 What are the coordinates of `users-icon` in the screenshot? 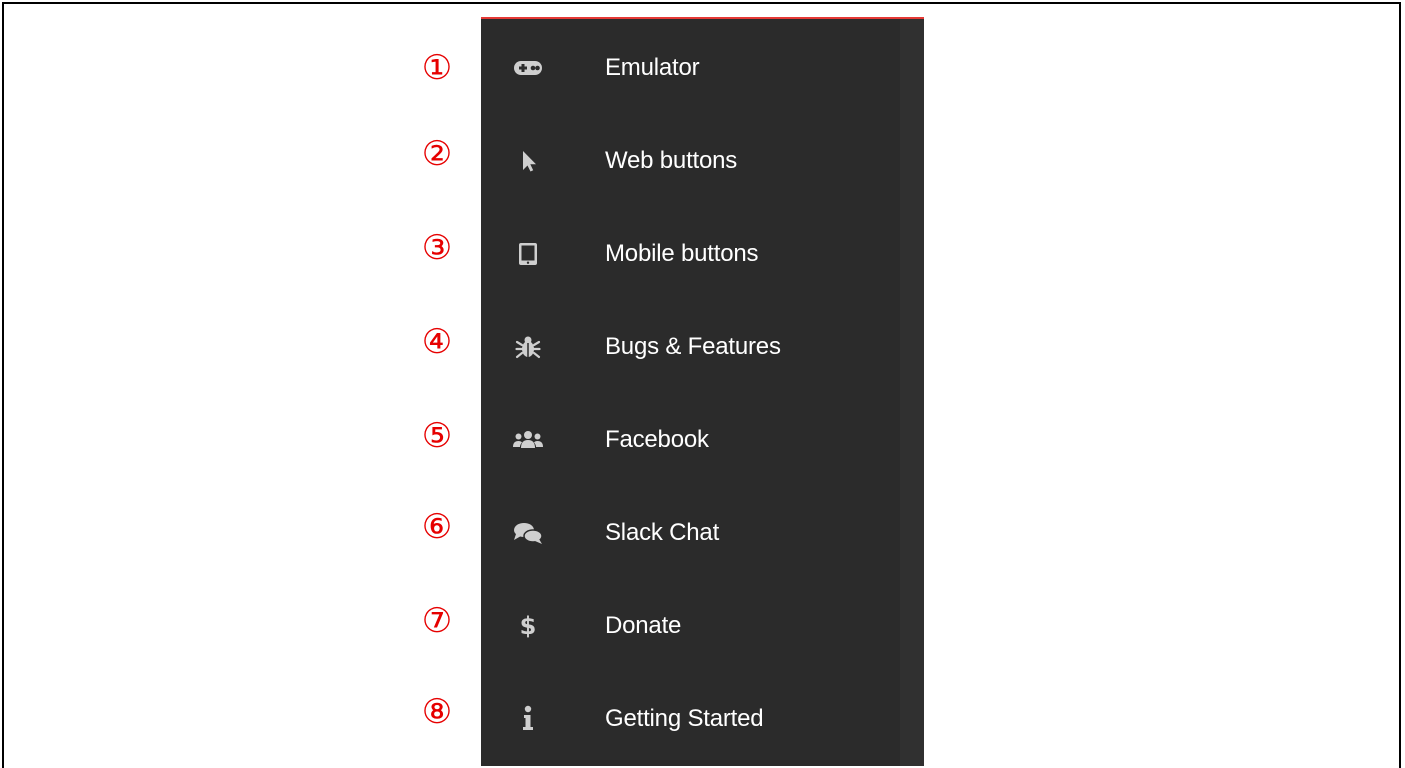 It's located at (528, 440).